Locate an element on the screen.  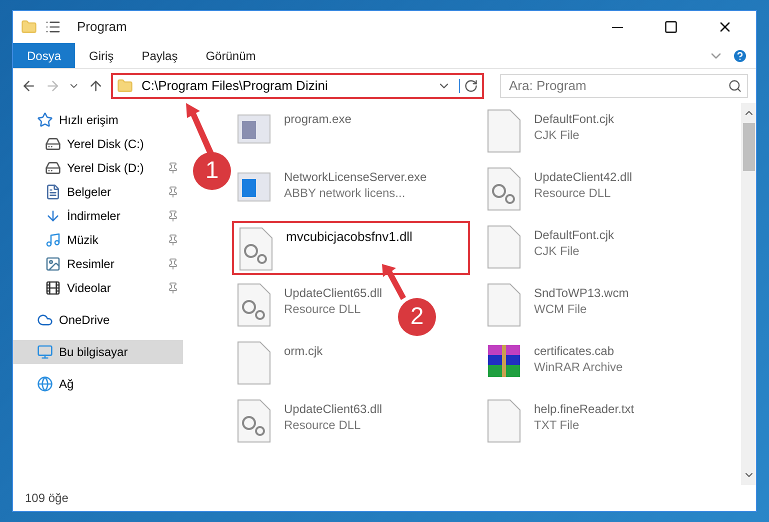
file-name: UpdateClient63.dll is located at coordinates (333, 409).